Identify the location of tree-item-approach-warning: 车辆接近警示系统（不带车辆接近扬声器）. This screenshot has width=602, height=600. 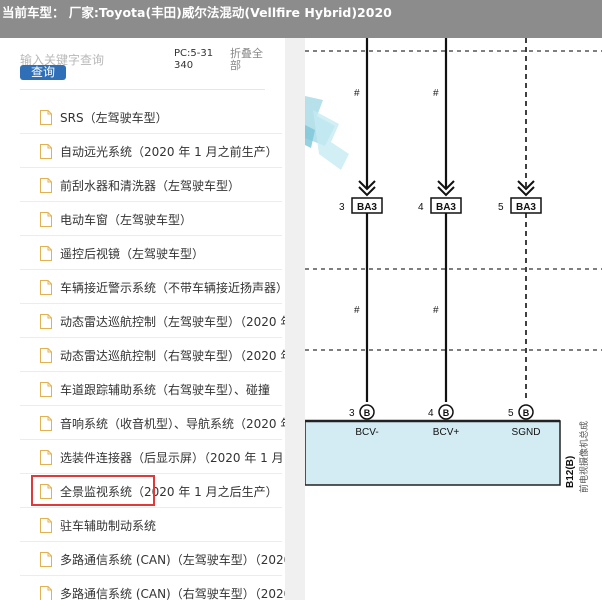
(152, 287).